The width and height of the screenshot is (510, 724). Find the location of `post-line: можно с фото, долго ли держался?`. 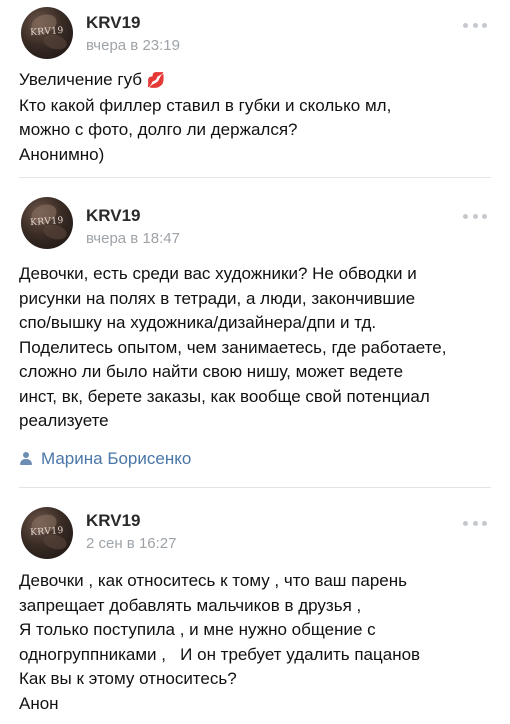

post-line: можно с фото, долго ли держался? is located at coordinates (158, 129).